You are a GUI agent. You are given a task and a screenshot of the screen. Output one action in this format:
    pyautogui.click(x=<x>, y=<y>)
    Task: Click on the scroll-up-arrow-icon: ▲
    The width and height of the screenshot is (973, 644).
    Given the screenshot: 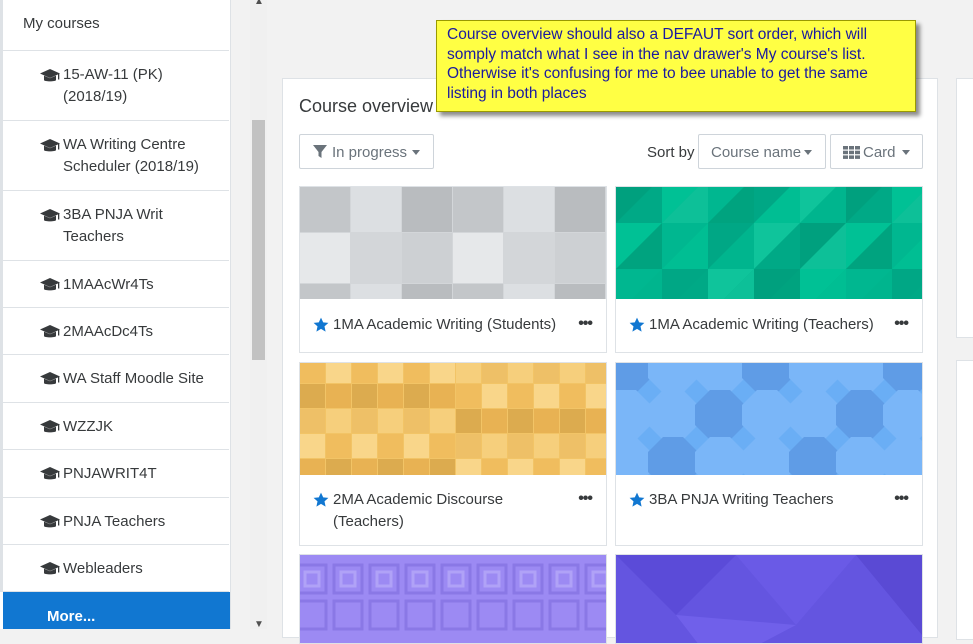 What is the action you would take?
    pyautogui.click(x=259, y=3)
    